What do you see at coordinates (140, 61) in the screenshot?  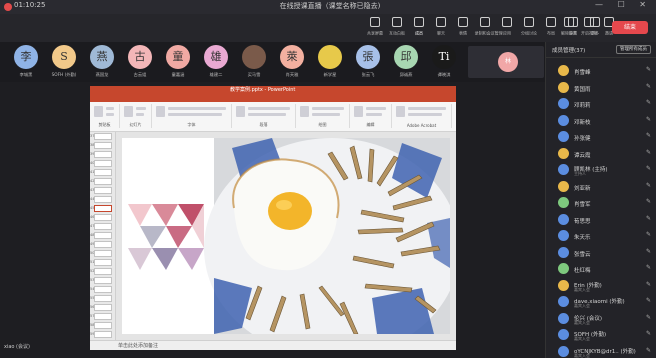 I see `participant-avatar-tile: 古古云姐` at bounding box center [140, 61].